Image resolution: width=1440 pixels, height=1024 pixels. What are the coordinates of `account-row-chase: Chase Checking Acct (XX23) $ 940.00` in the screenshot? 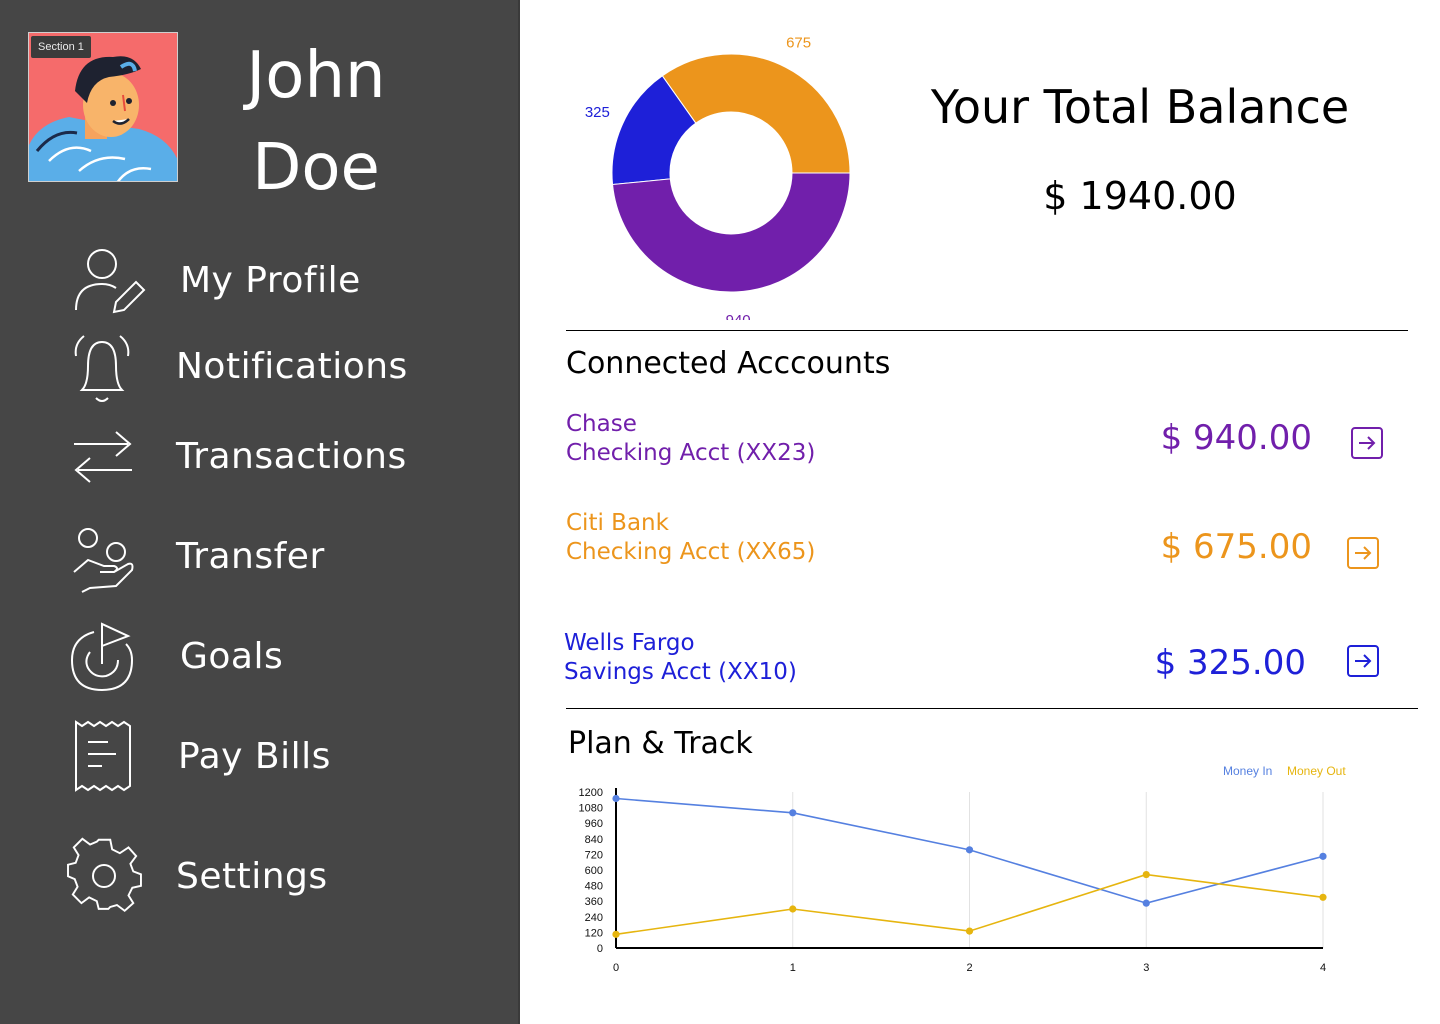 It's located at (981, 442).